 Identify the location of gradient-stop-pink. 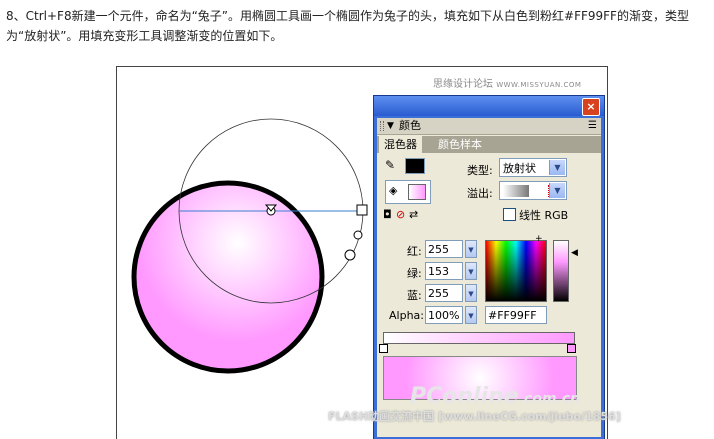
(571, 348).